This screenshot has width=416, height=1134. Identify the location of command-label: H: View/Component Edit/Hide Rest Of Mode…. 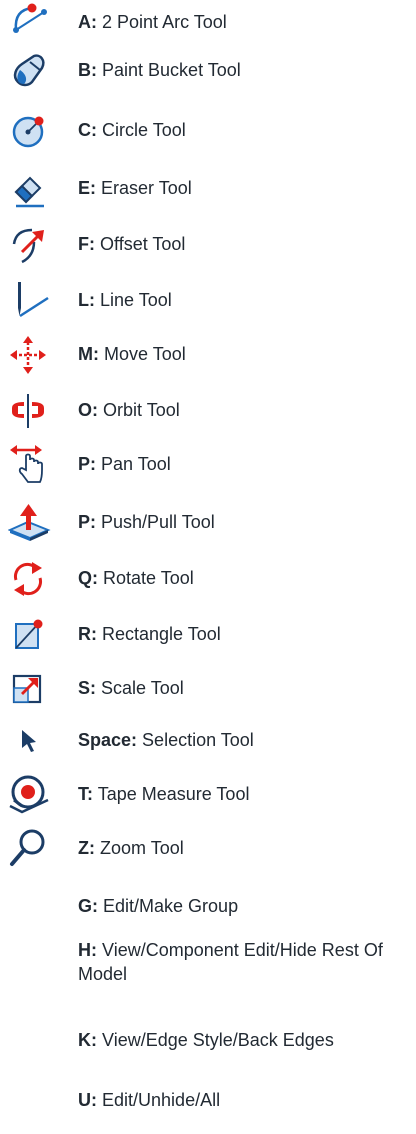
(238, 962).